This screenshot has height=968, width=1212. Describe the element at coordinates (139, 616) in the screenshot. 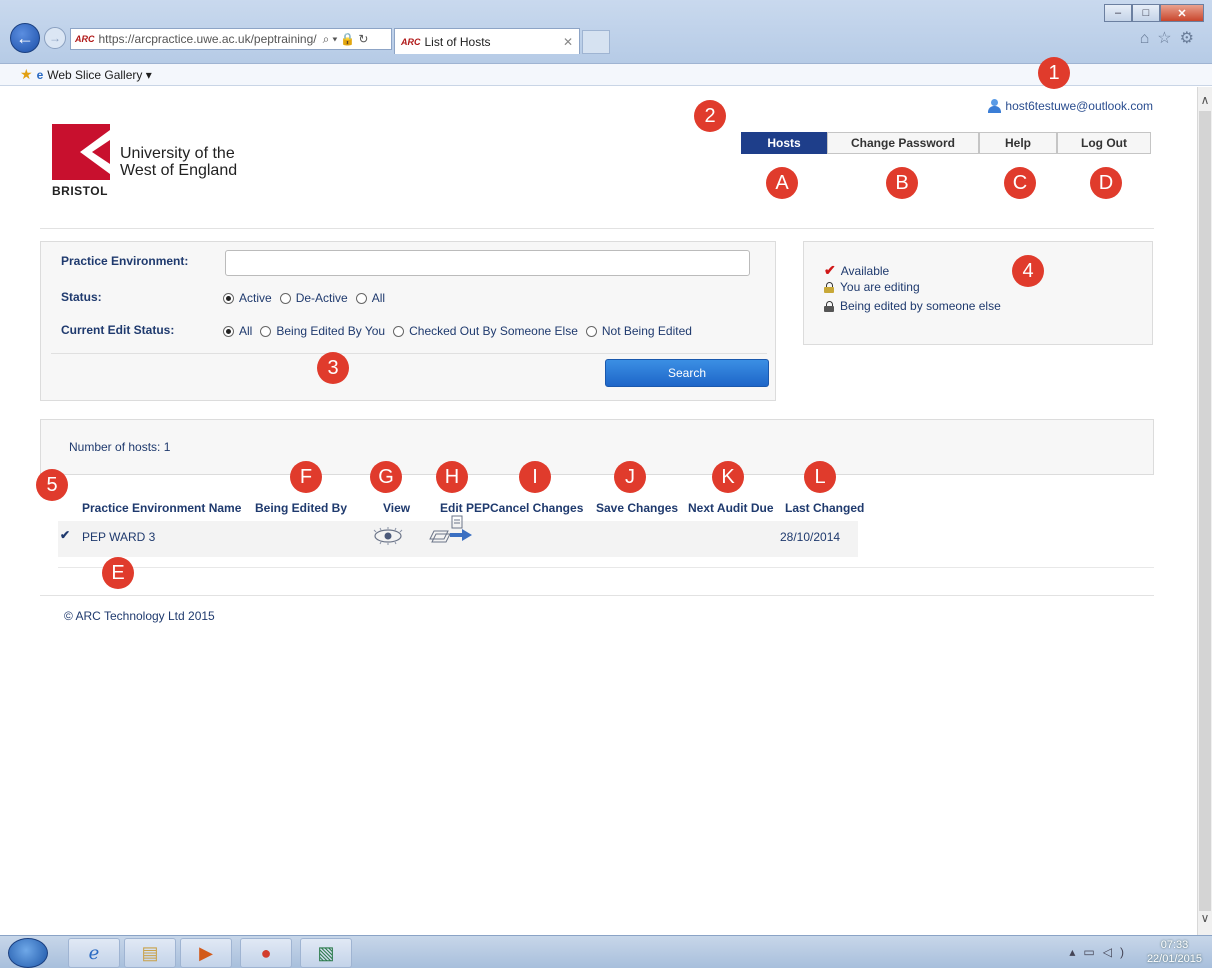

I see `footer-copyright: © ARC Technology Ltd 2015` at that location.